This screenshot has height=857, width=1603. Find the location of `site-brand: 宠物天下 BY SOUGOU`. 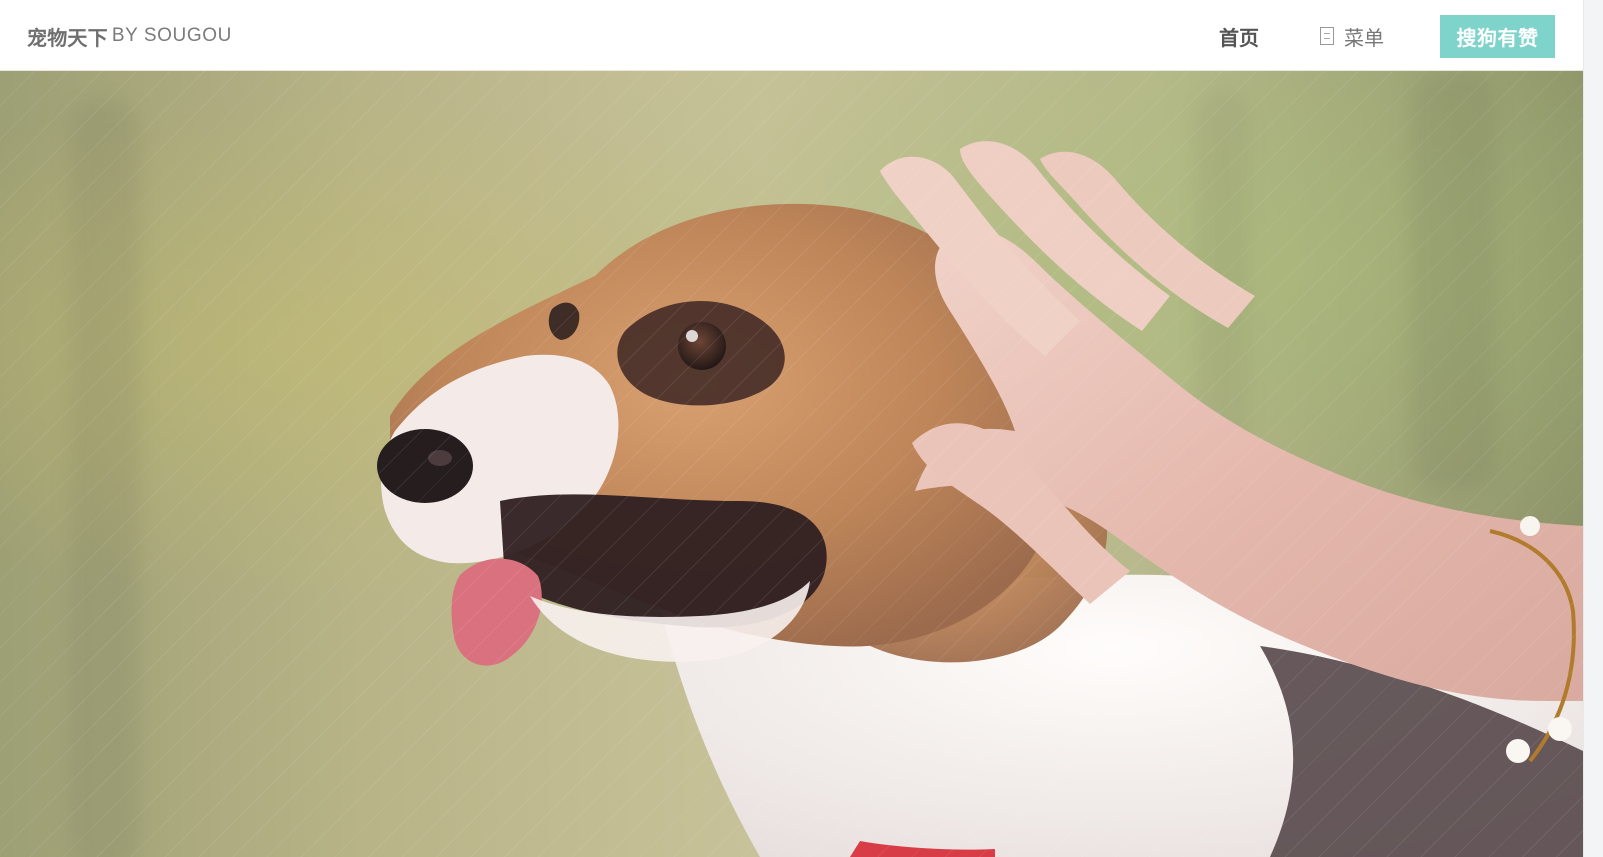

site-brand: 宠物天下 BY SOUGOU is located at coordinates (129, 36).